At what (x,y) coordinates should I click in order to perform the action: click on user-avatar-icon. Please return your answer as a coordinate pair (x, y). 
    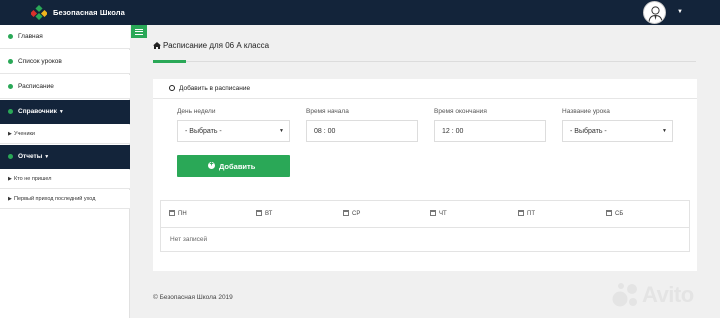
    Looking at the image, I should click on (655, 14).